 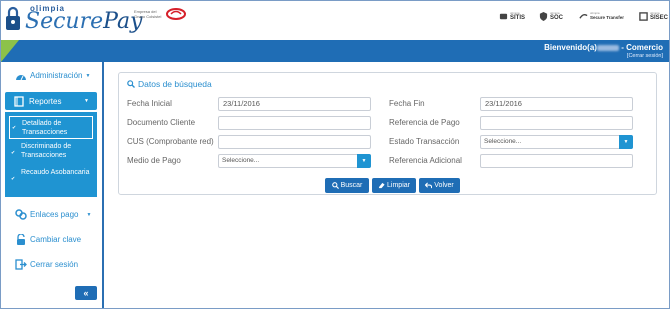 I want to click on collapse-sidebar-button: «, so click(x=86, y=293).